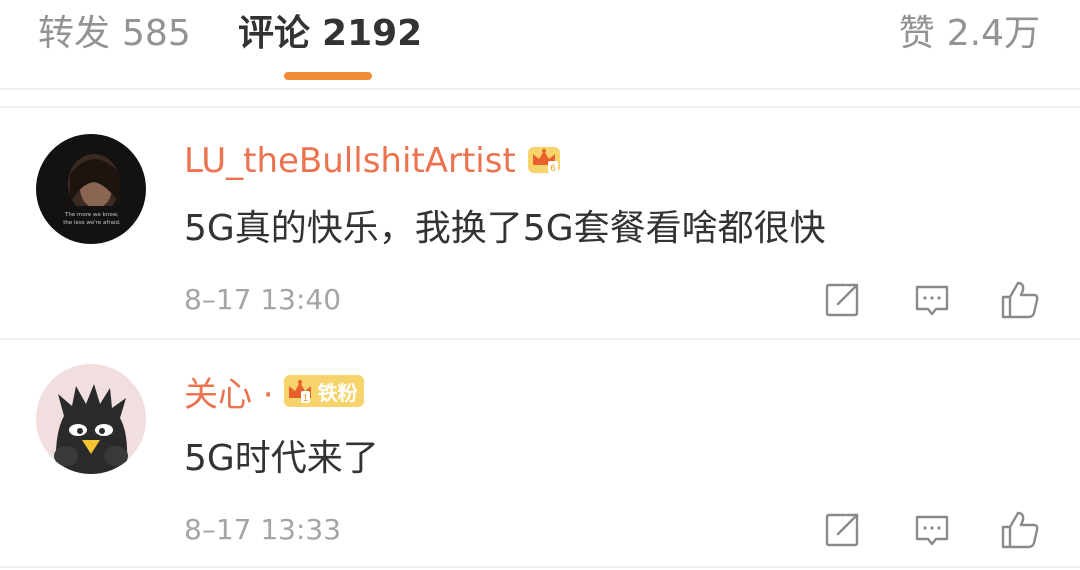  What do you see at coordinates (350, 161) in the screenshot?
I see `username: LU_theBullshitArtist` at bounding box center [350, 161].